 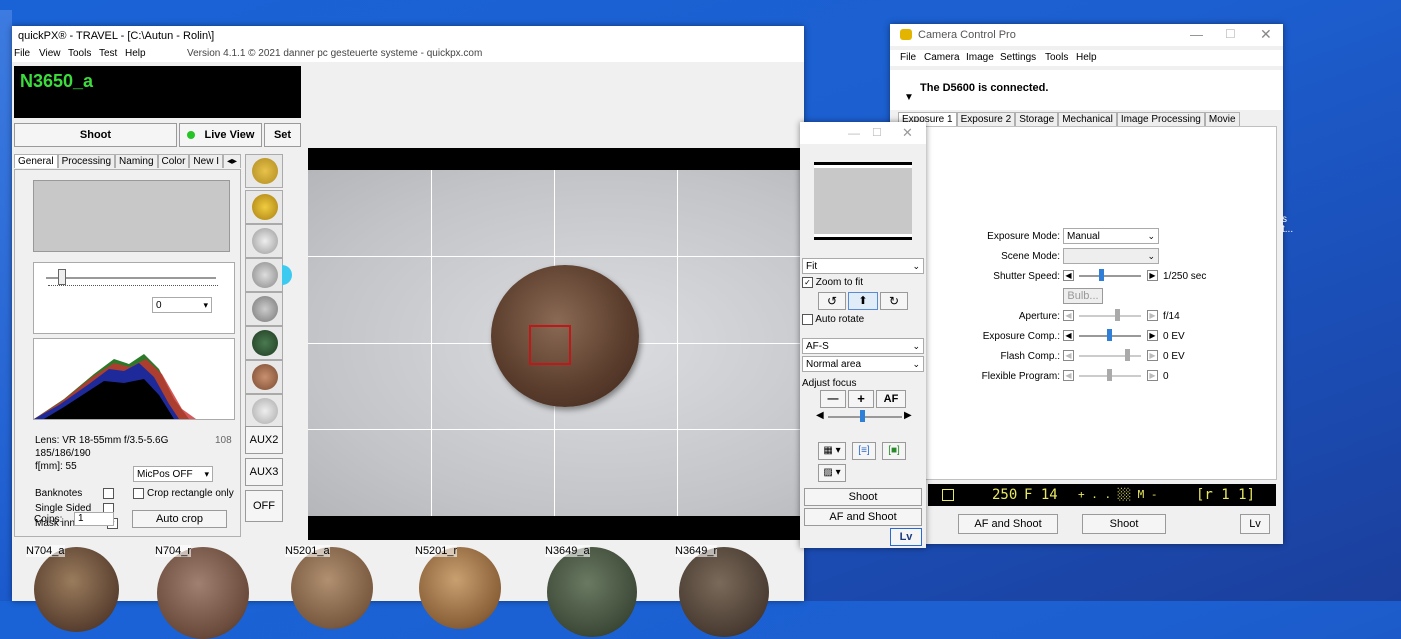 I want to click on af-mode-select: AF-S ⌄, so click(x=863, y=346).